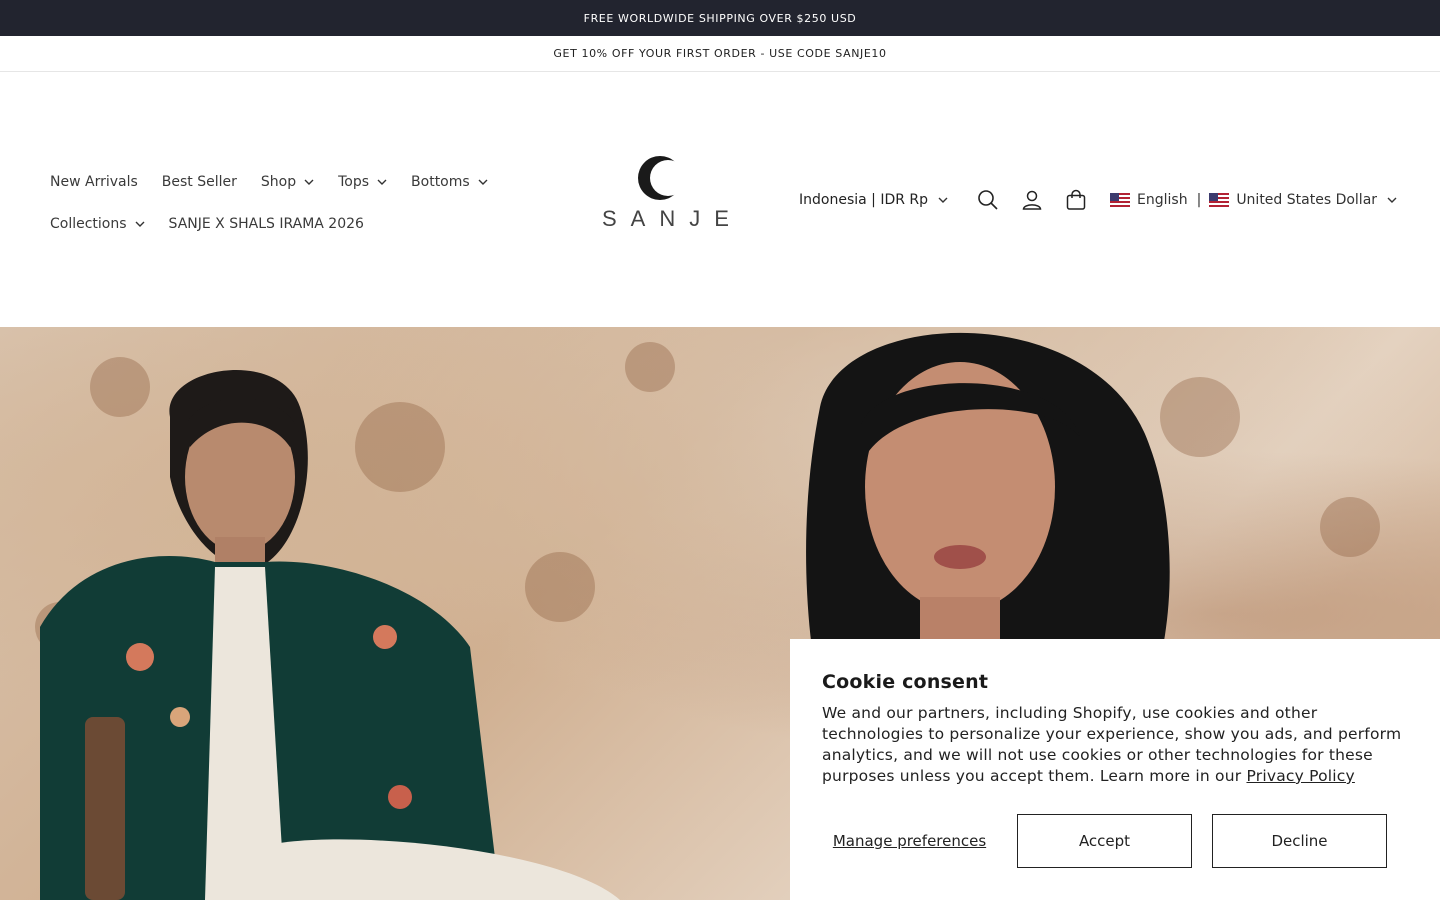  Describe the element at coordinates (905, 682) in the screenshot. I see `cookie-title: Cookie consent` at that location.